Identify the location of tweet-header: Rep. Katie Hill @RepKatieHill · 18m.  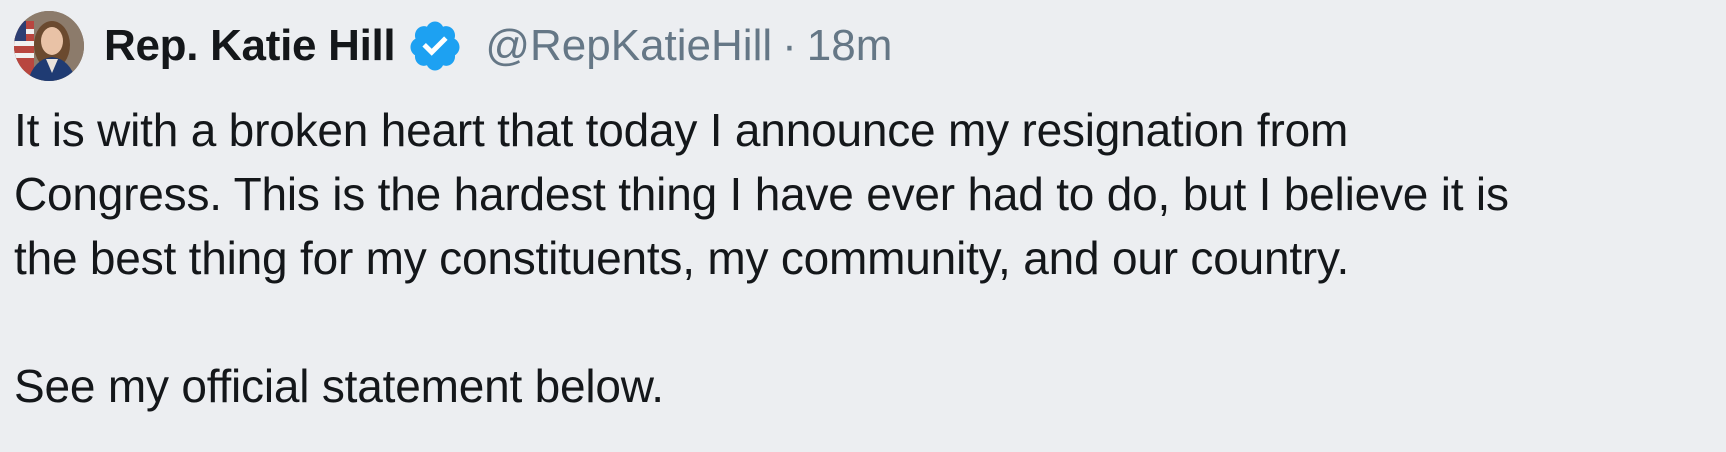
(453, 46).